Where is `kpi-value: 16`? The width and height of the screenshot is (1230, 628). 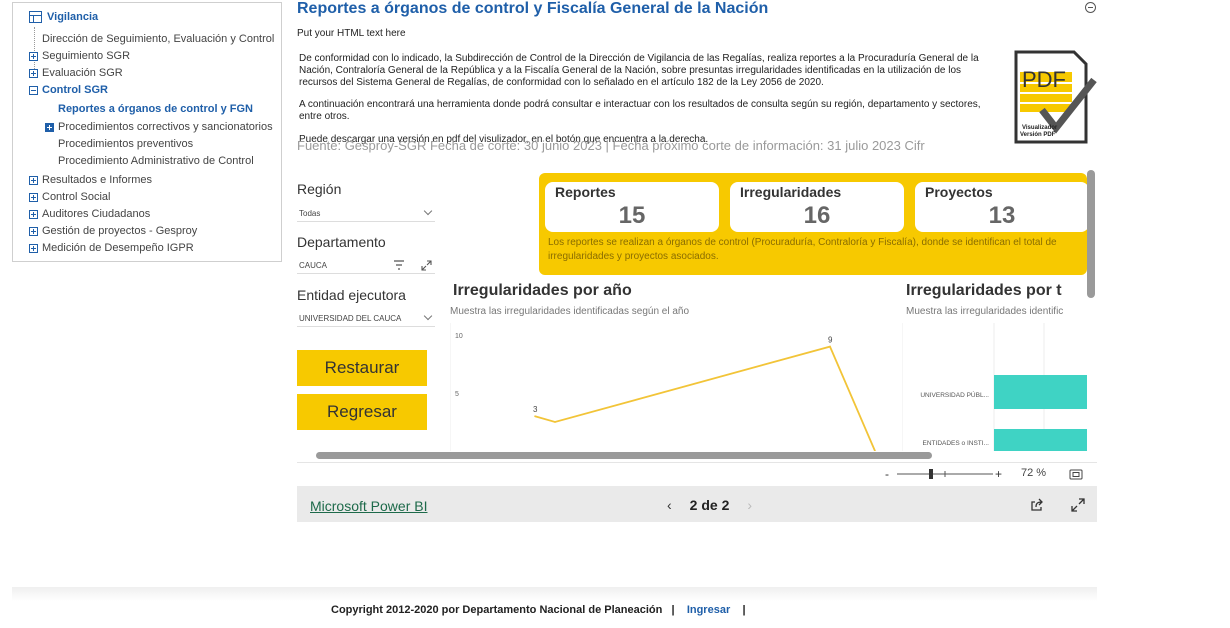 kpi-value: 16 is located at coordinates (817, 215).